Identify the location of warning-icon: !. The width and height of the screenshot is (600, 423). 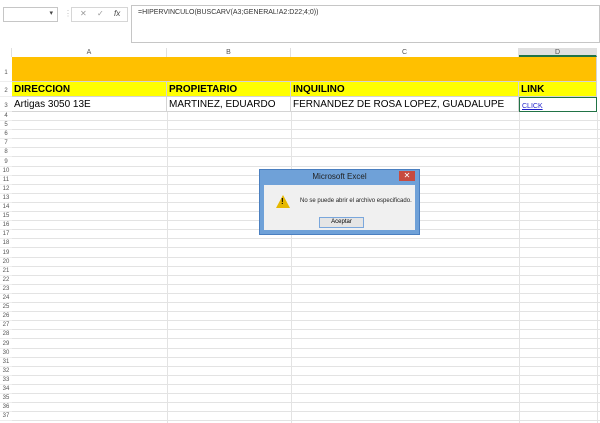
(283, 201).